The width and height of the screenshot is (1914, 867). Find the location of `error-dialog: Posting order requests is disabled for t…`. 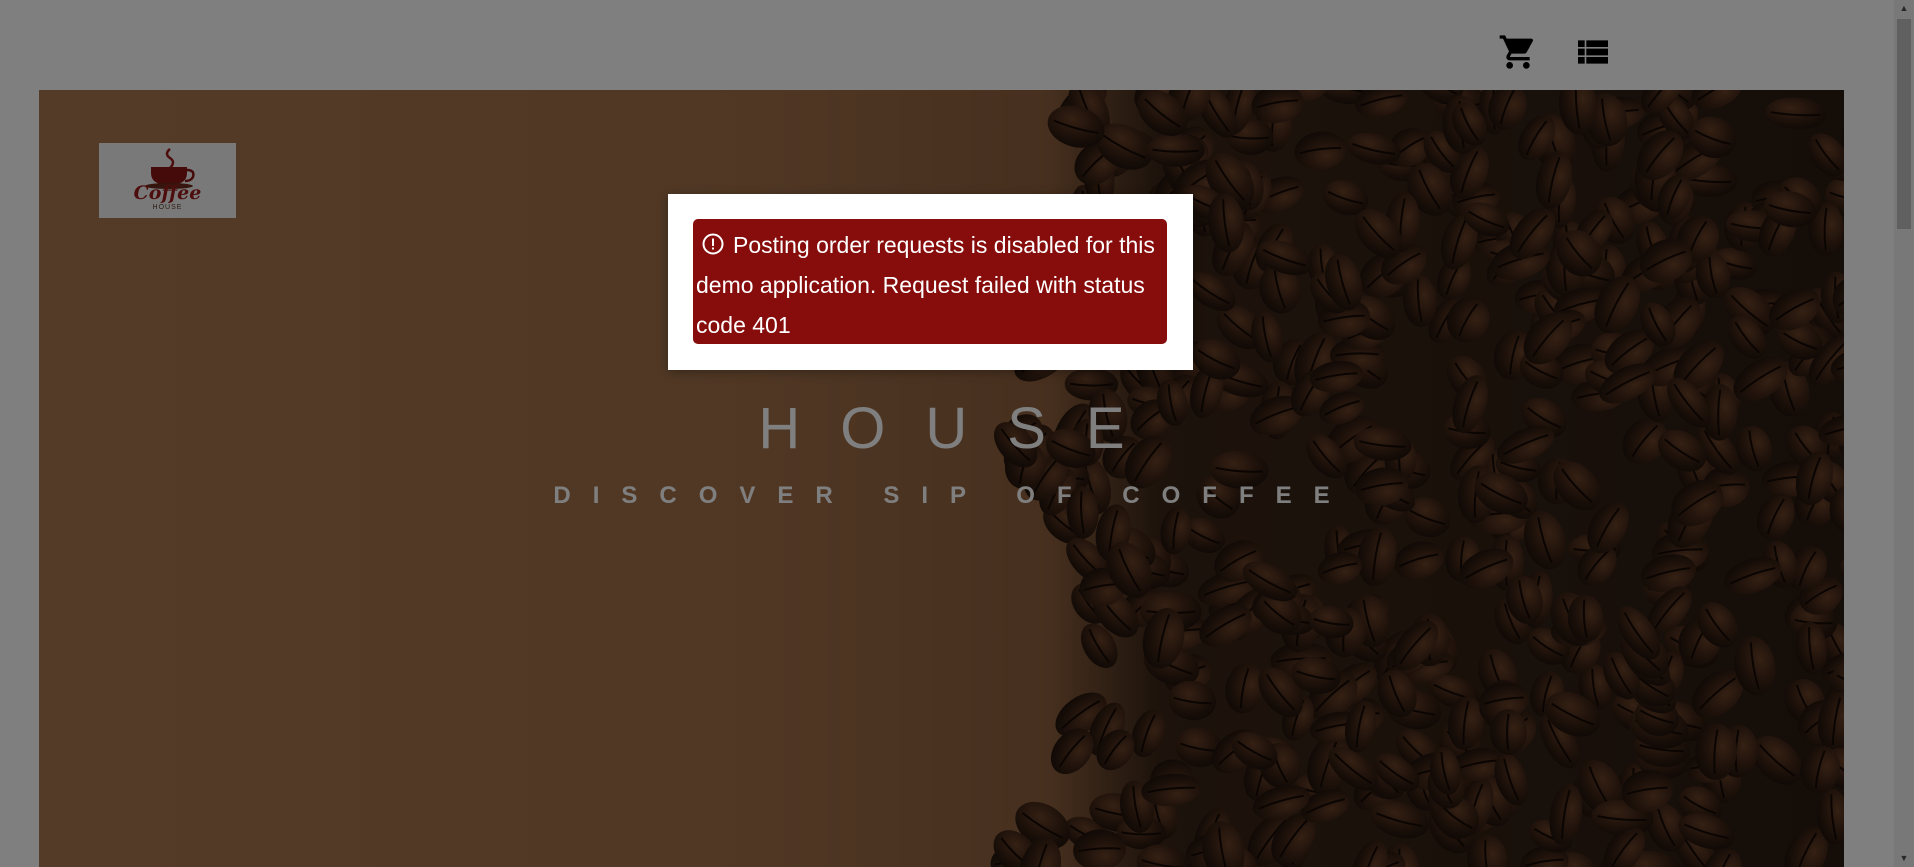

error-dialog: Posting order requests is disabled for t… is located at coordinates (930, 282).